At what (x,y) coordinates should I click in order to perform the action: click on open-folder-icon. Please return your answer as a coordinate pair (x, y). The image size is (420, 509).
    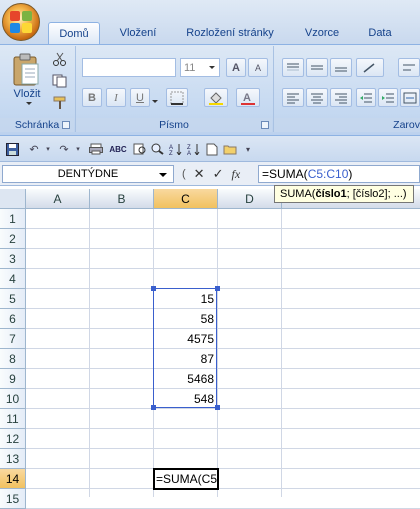
    Looking at the image, I should click on (230, 149).